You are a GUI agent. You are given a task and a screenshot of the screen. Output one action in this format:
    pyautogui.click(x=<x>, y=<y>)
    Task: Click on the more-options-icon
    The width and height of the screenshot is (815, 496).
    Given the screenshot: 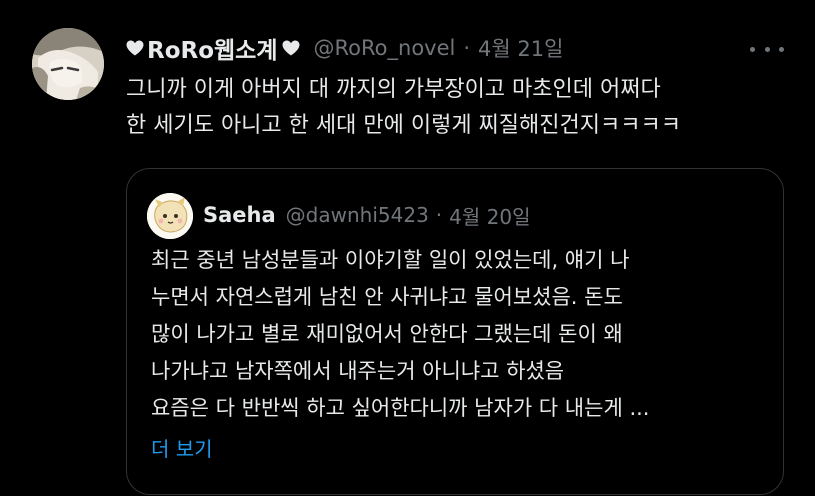 What is the action you would take?
    pyautogui.click(x=767, y=49)
    